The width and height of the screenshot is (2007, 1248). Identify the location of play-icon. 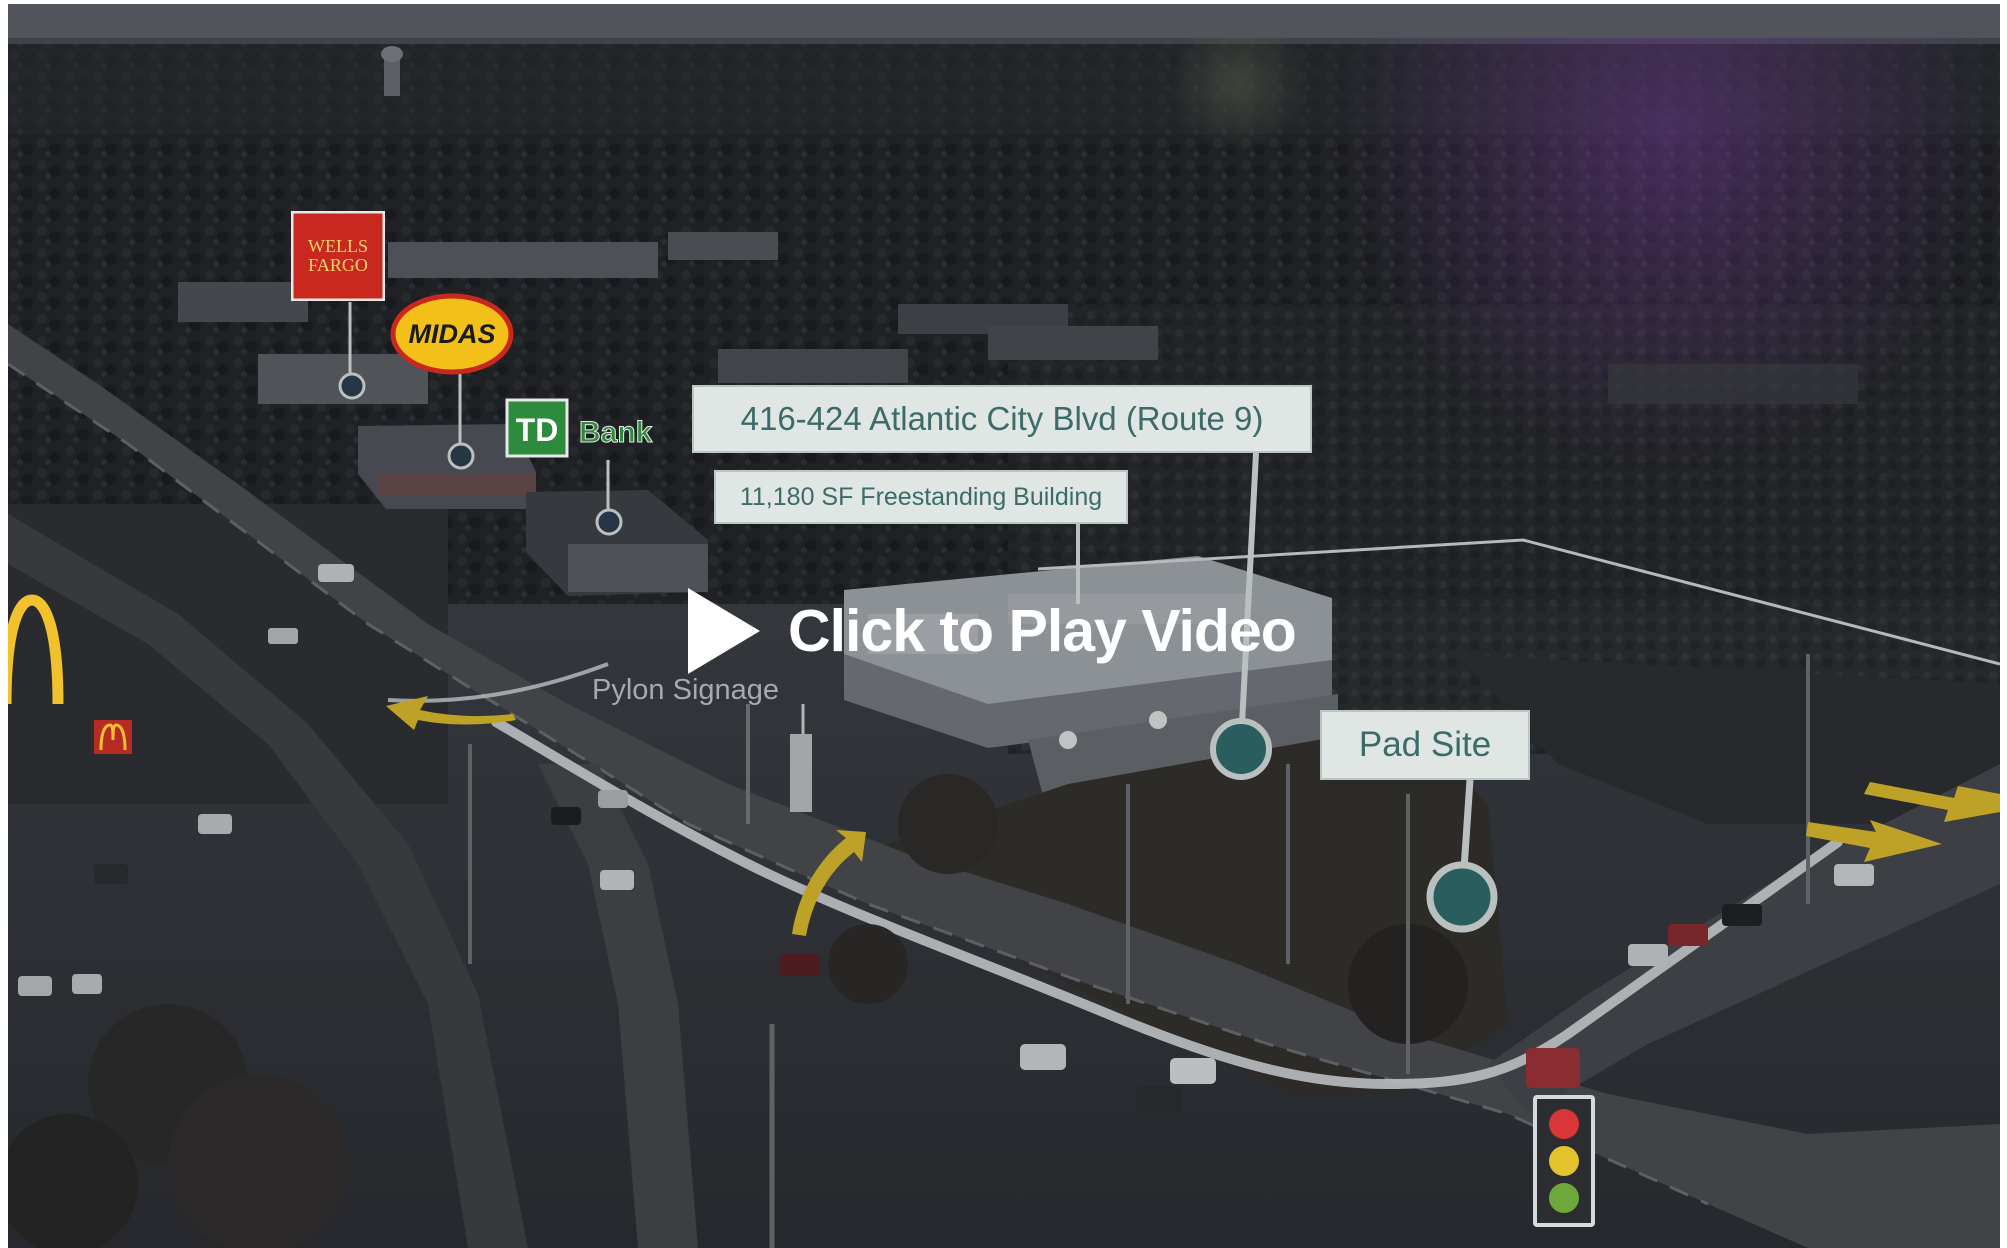
(724, 631).